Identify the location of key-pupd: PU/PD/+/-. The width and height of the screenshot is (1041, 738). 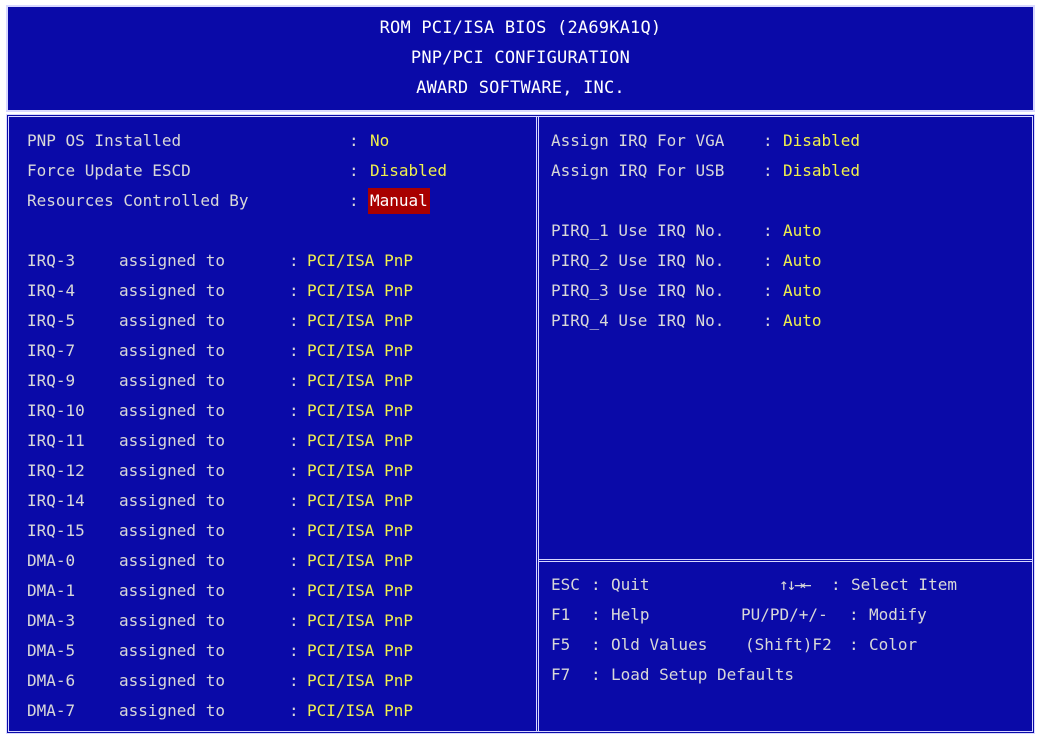
(784, 614).